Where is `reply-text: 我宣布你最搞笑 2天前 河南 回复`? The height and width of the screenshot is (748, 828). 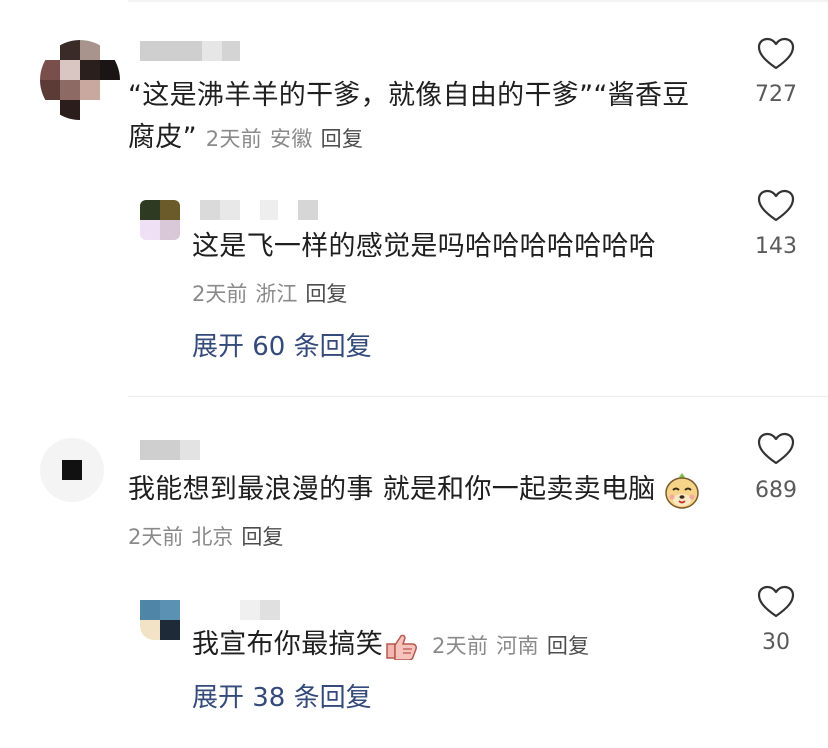
reply-text: 我宣布你最搞笑 2天前 河南 回复 is located at coordinates (394, 645).